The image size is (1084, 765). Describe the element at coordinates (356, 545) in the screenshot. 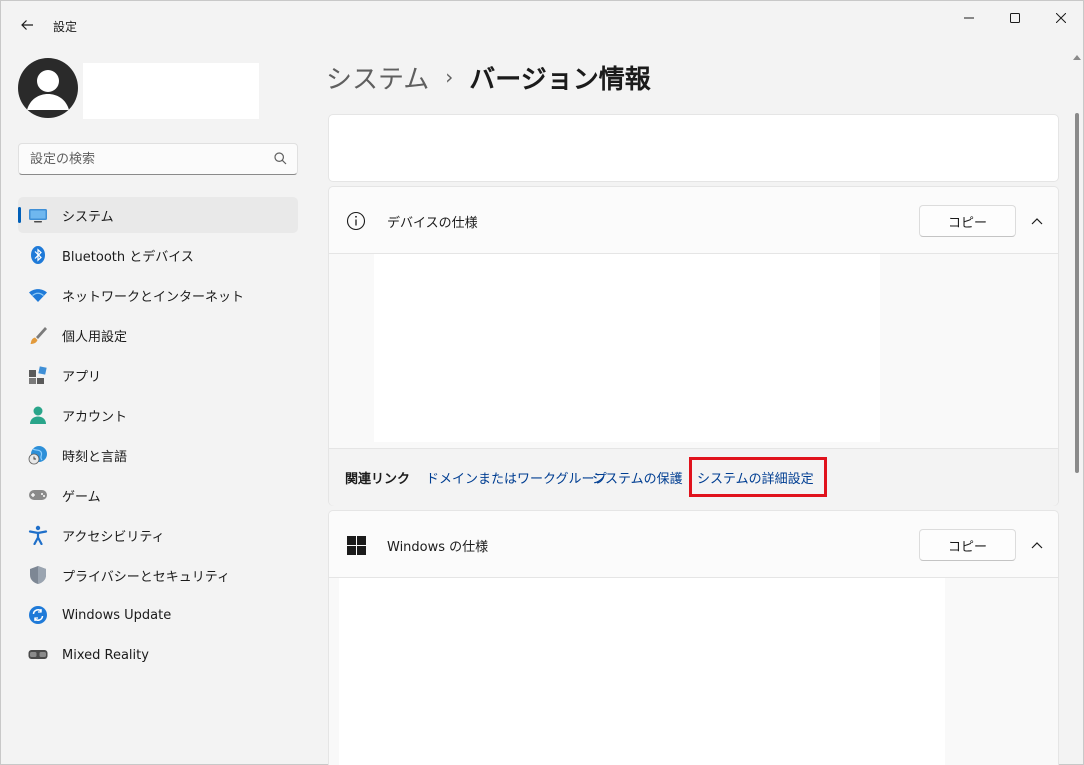

I see `windows-logo-icon` at that location.